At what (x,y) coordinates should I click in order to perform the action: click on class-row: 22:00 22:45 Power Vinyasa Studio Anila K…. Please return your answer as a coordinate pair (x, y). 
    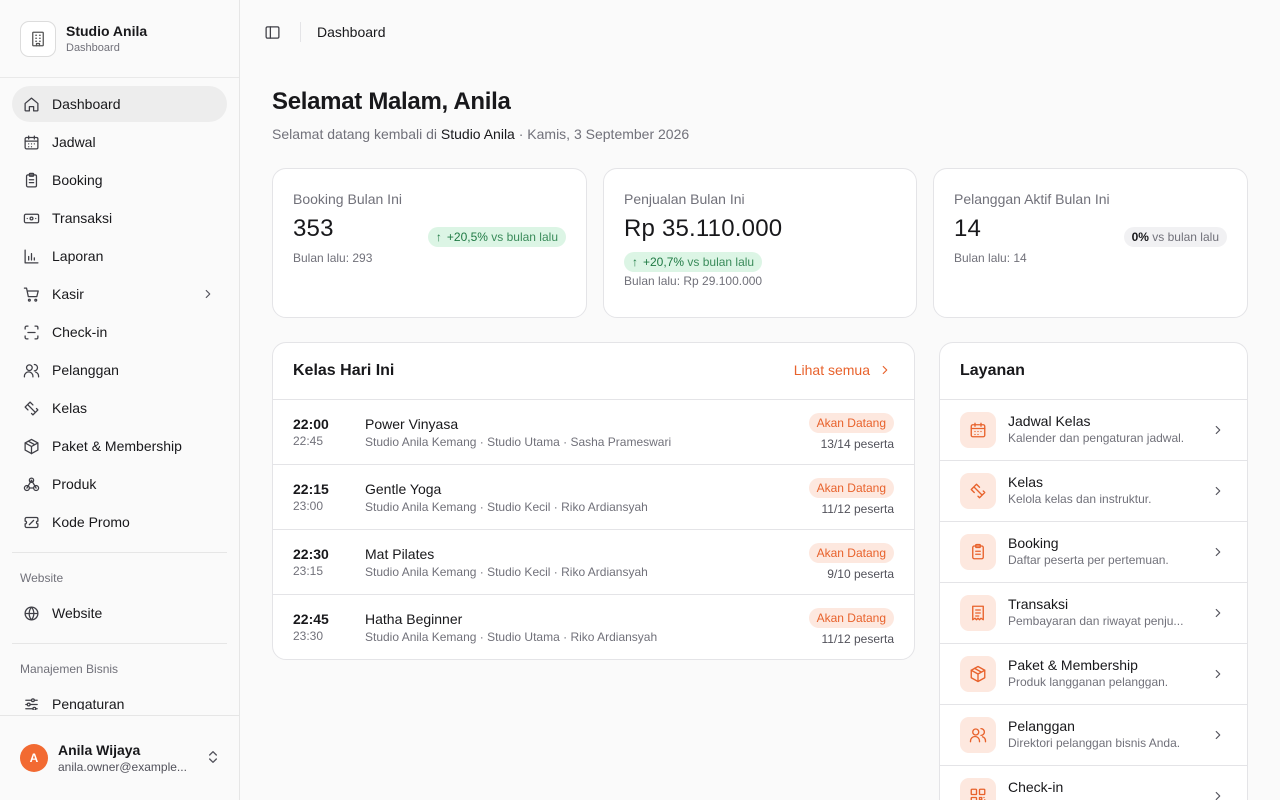
    Looking at the image, I should click on (593, 432).